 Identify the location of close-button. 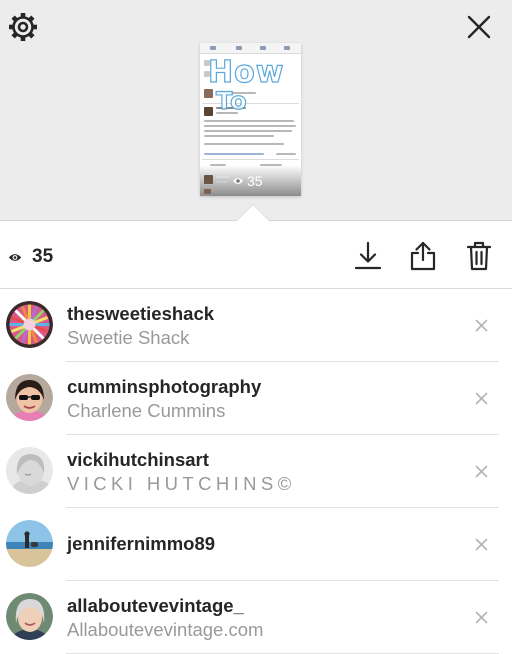
(479, 27).